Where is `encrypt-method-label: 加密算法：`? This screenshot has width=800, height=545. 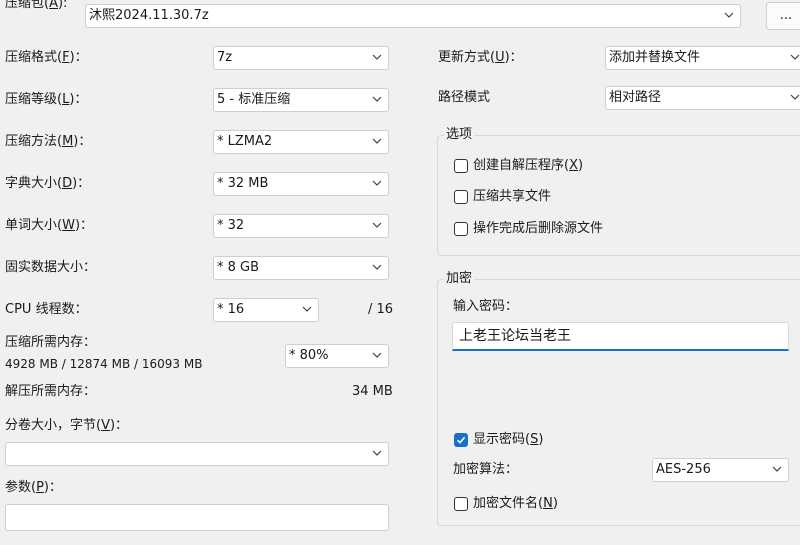 encrypt-method-label: 加密算法： is located at coordinates (486, 469).